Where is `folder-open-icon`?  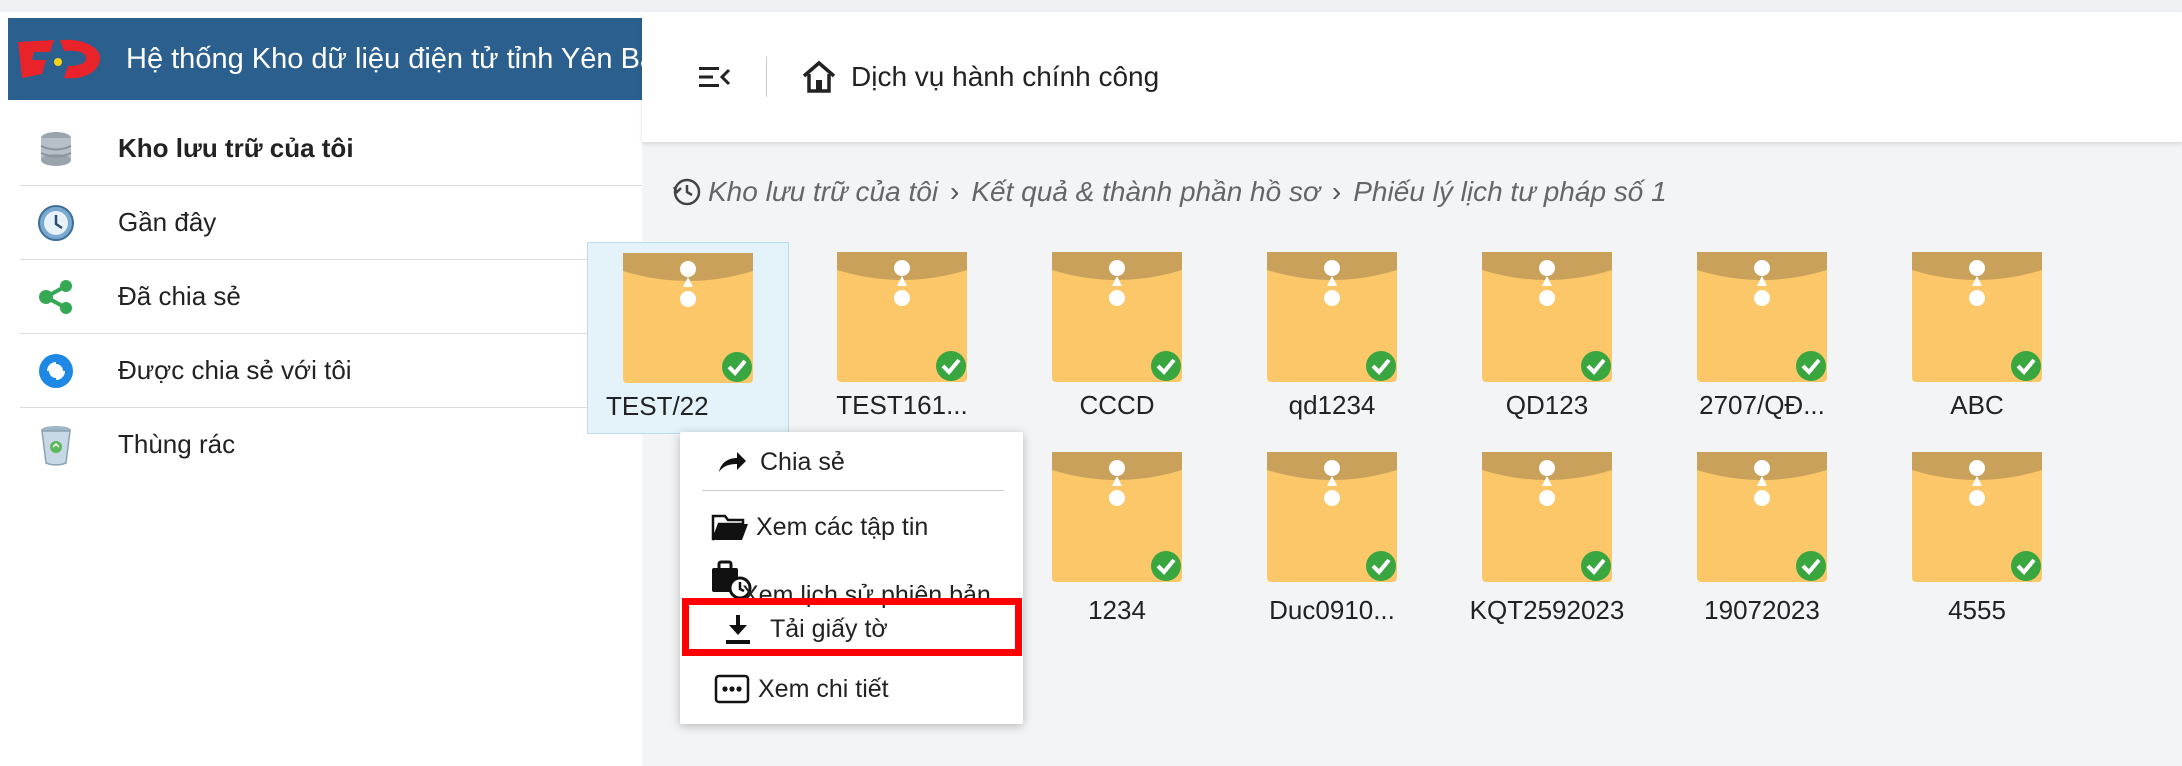 folder-open-icon is located at coordinates (730, 527).